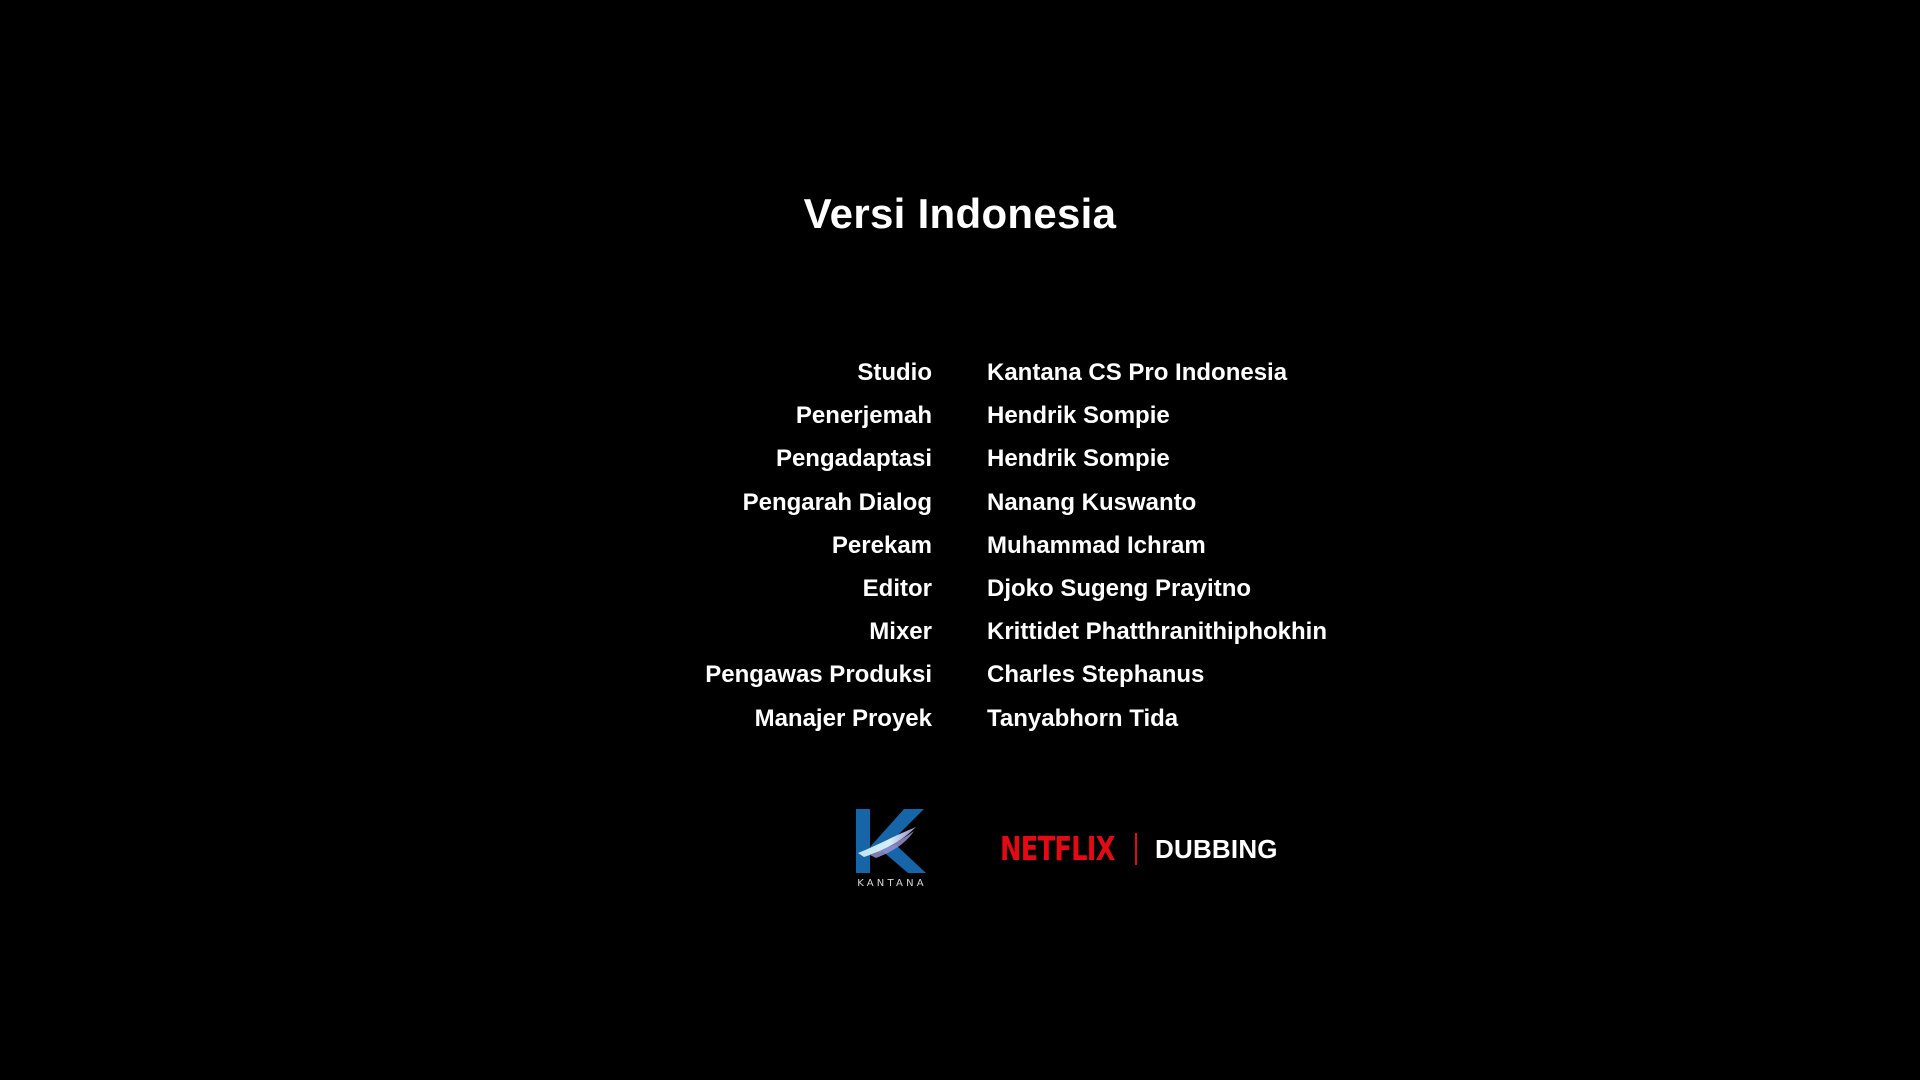 The height and width of the screenshot is (1080, 1920). Describe the element at coordinates (863, 416) in the screenshot. I see `credit-role: Penerjemah` at that location.